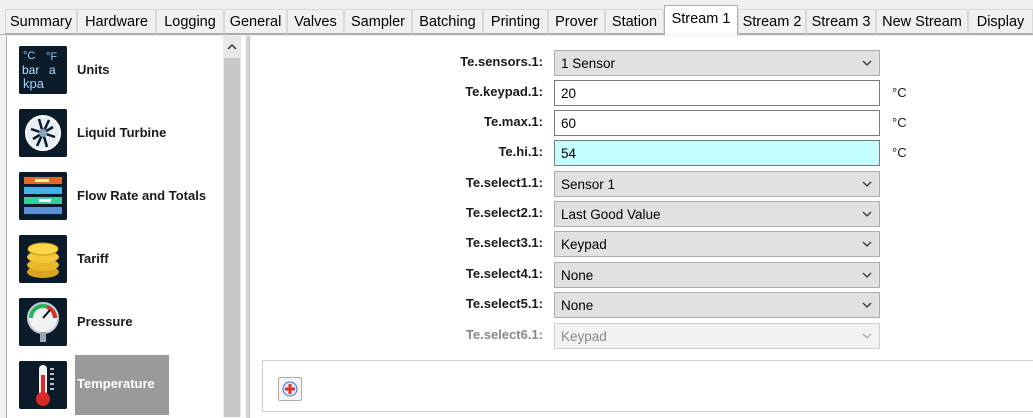 The width and height of the screenshot is (1033, 418). Describe the element at coordinates (30, 70) in the screenshot. I see `svg-text: bar` at that location.